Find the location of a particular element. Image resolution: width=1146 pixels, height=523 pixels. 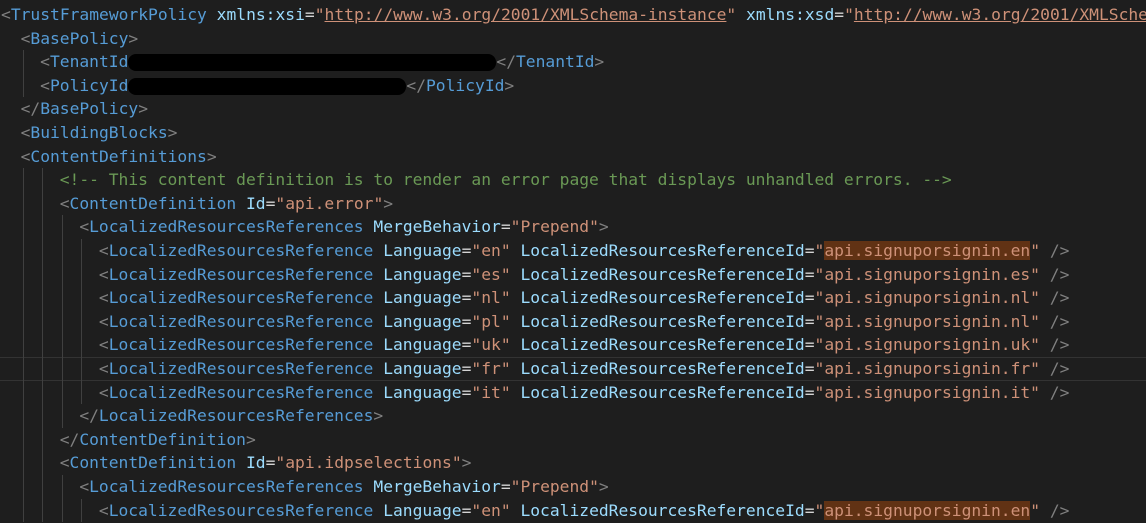

xml-tag-name: PolicyId is located at coordinates (89, 85).